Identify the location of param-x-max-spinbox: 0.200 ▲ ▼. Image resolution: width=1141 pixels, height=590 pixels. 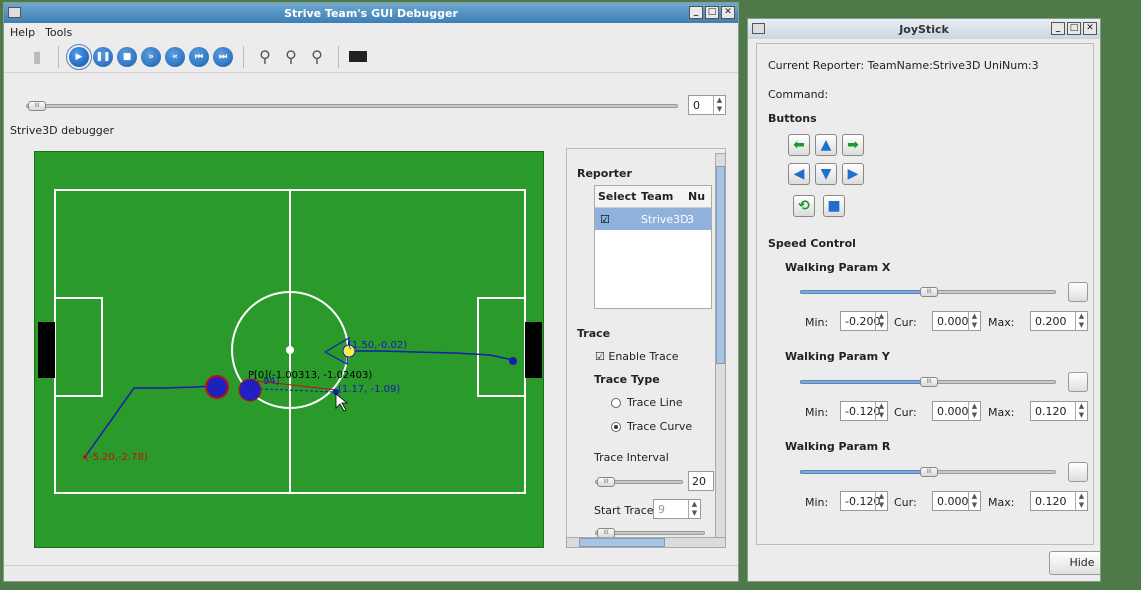
(1059, 321).